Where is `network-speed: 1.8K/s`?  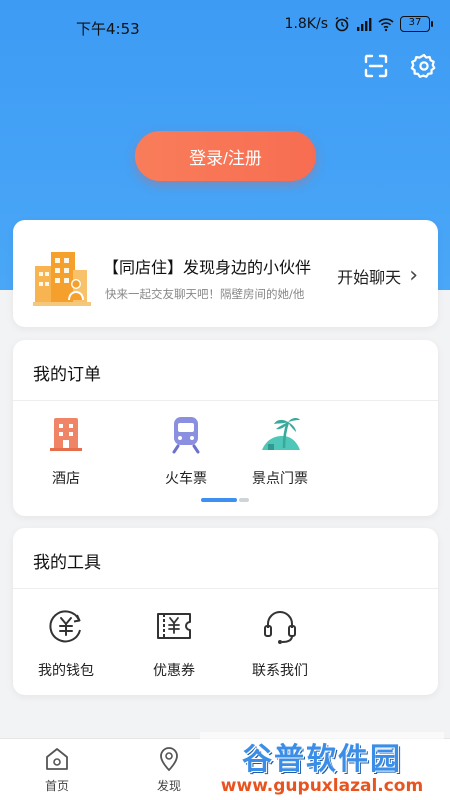 network-speed: 1.8K/s is located at coordinates (306, 24).